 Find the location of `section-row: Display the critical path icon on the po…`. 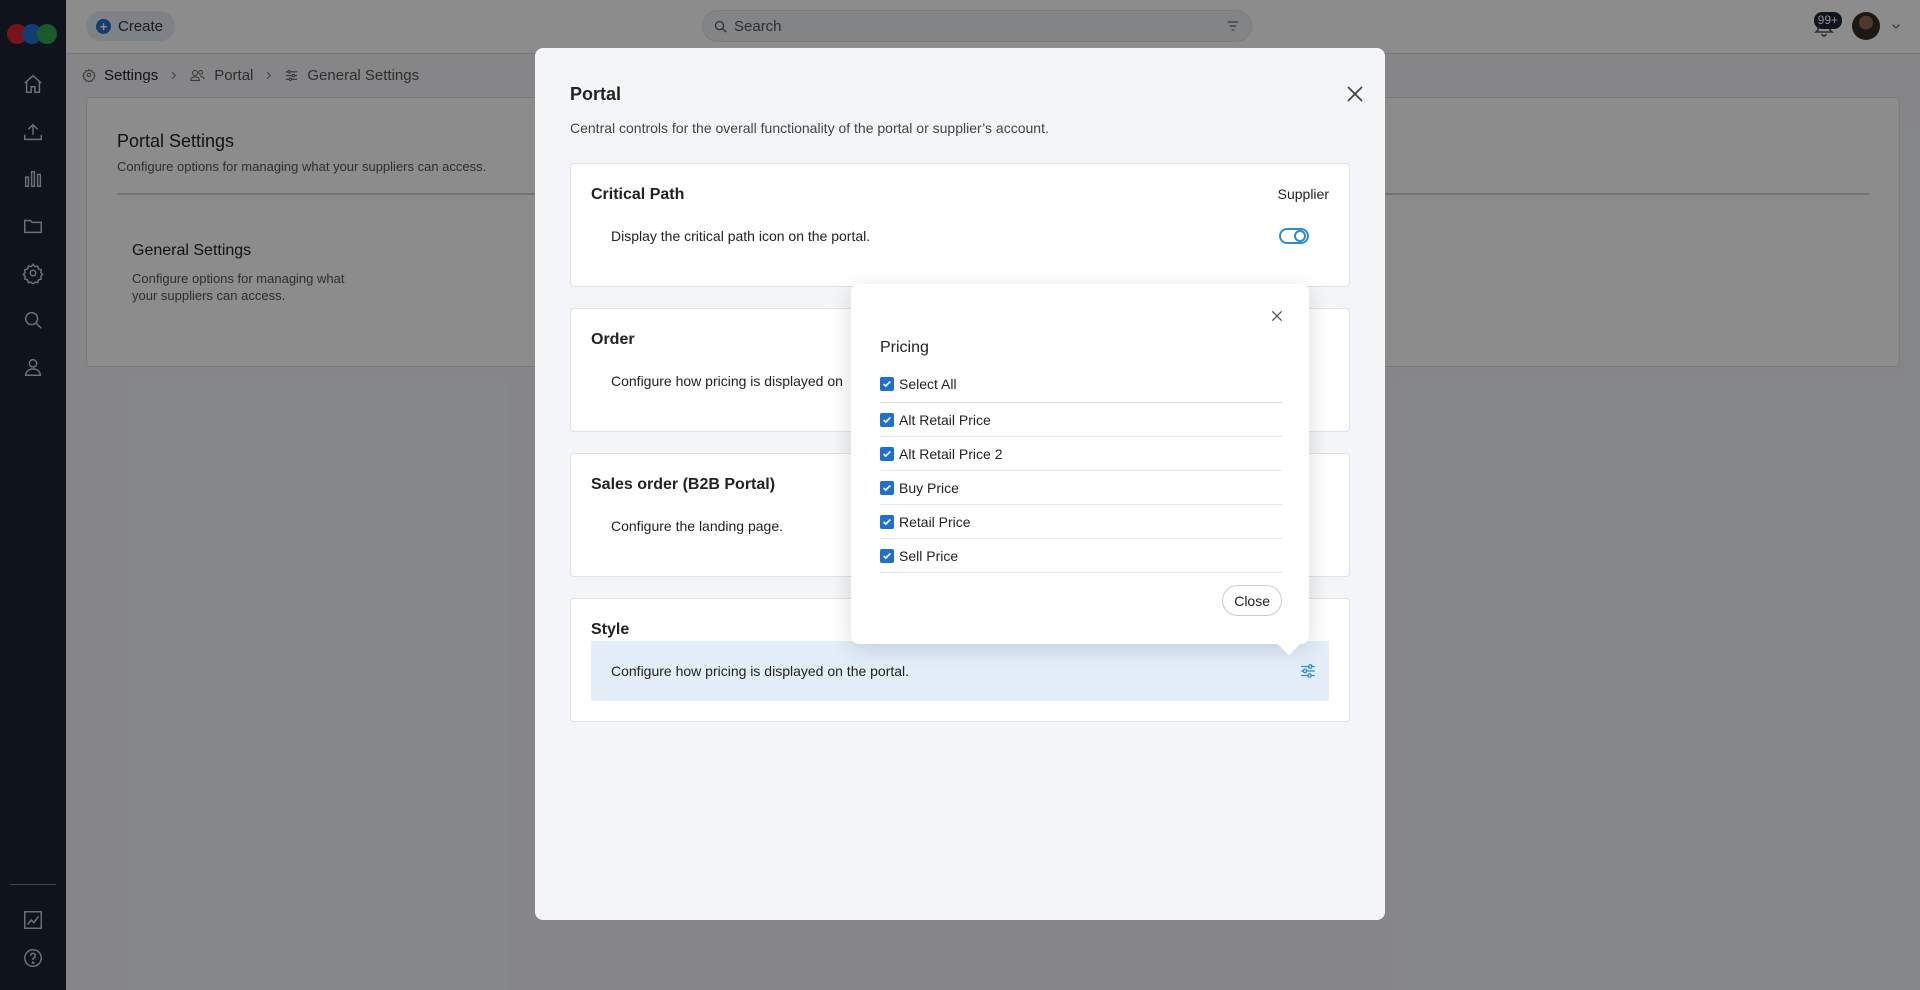

section-row: Display the critical path icon on the po… is located at coordinates (960, 236).